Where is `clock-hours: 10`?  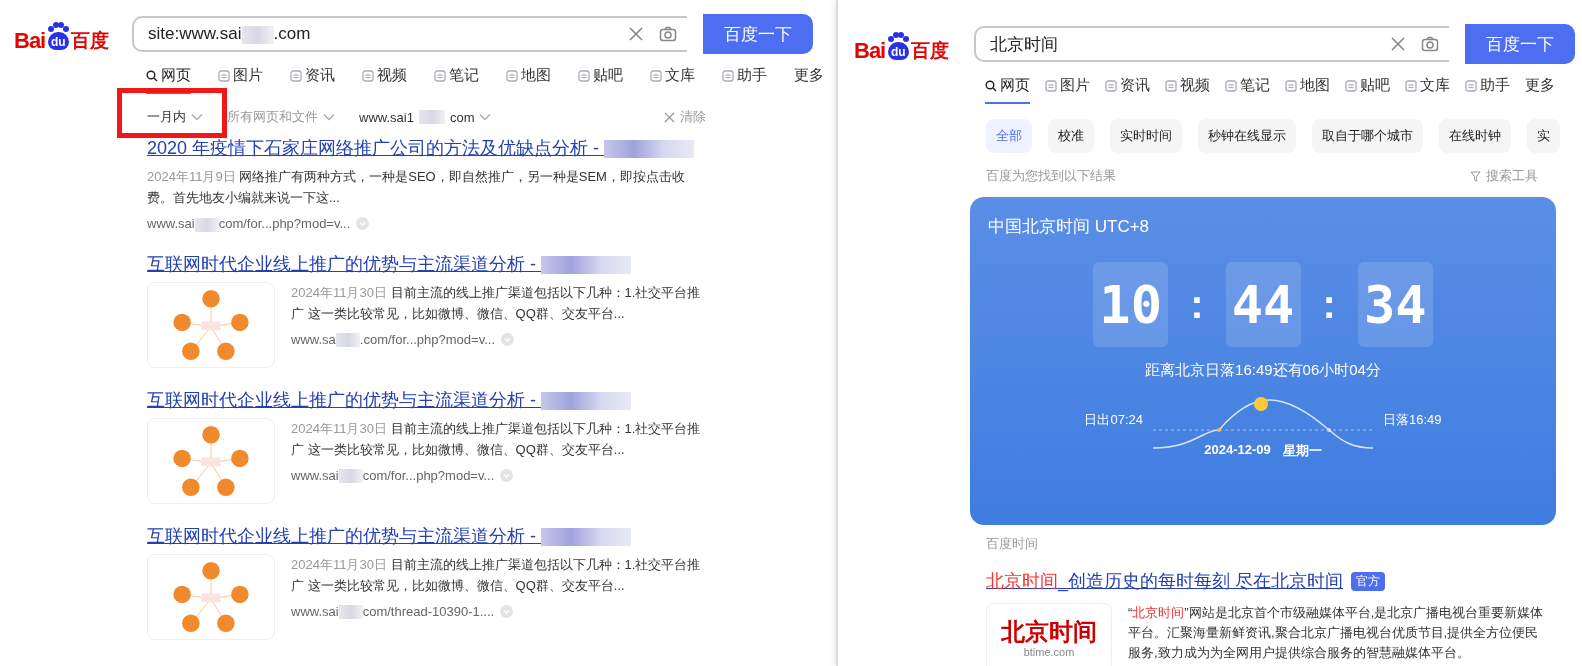
clock-hours: 10 is located at coordinates (1131, 304).